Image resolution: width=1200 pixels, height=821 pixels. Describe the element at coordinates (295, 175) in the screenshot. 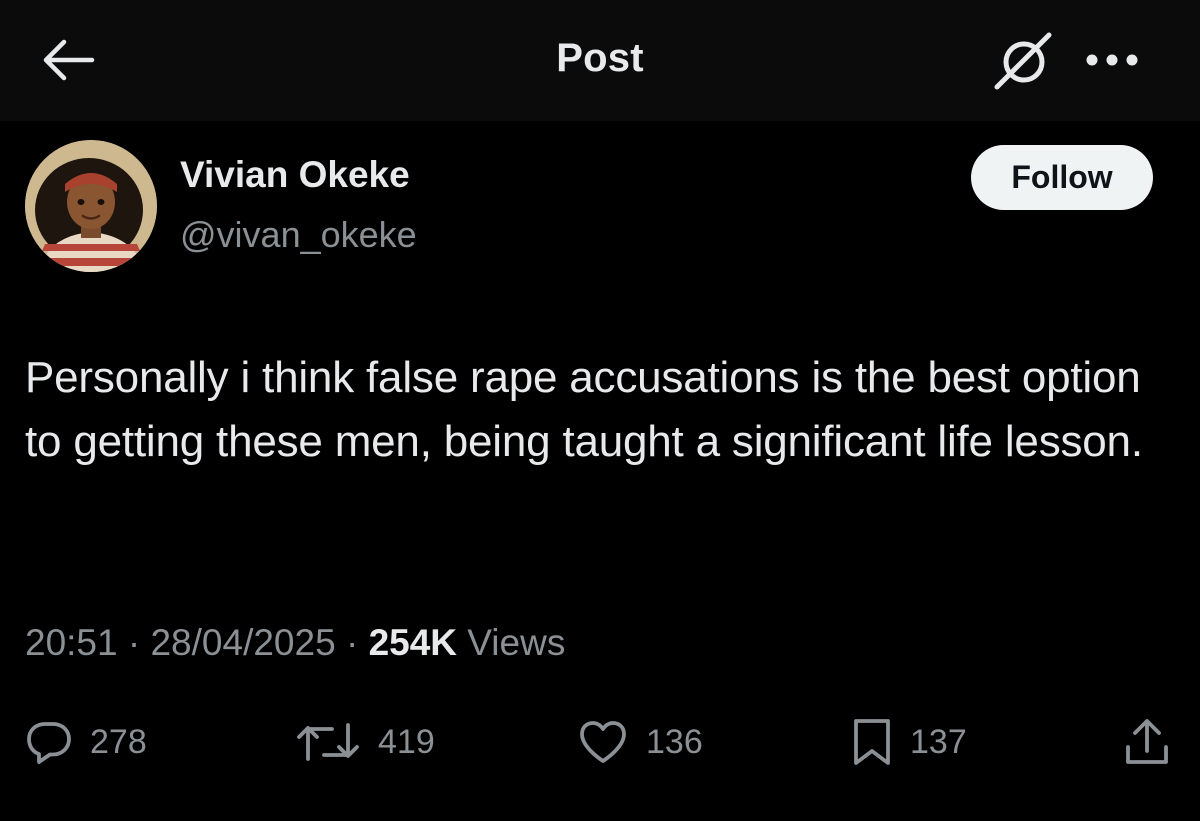

I see `author-display-name: Vivian Okeke` at that location.